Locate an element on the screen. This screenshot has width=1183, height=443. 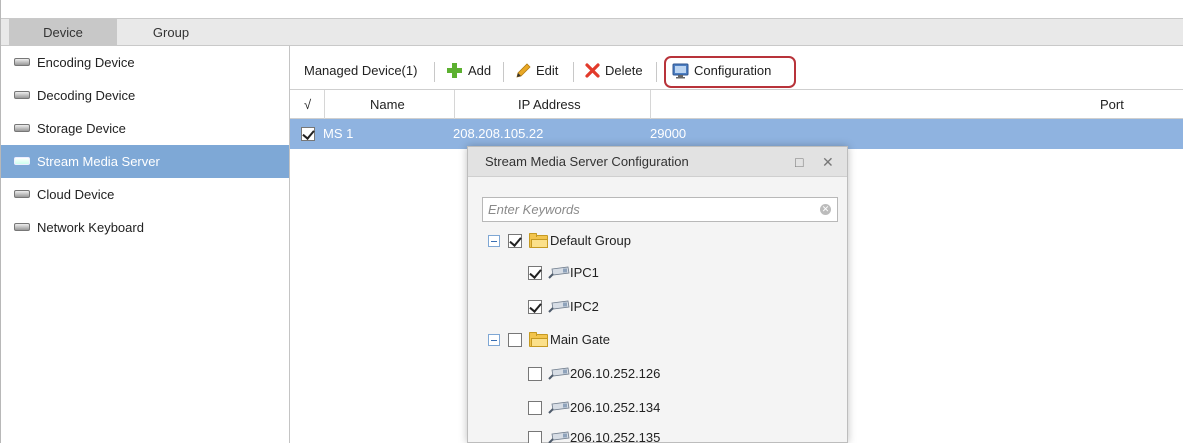
sidebar-item-label: Network Keyboard is located at coordinates (90, 227).